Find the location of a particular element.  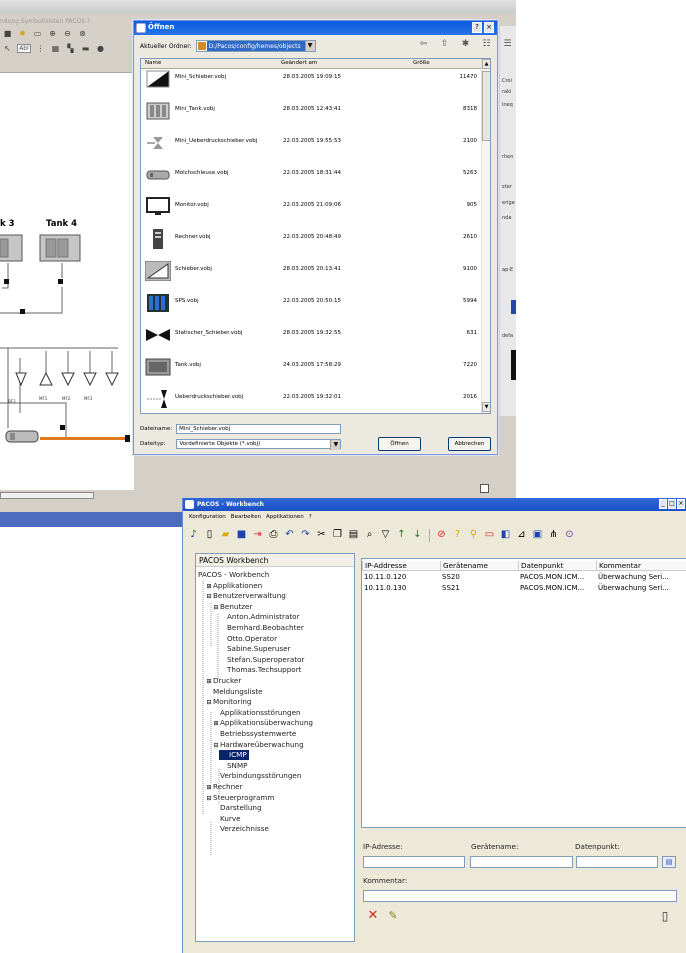

filetype-select: Vordefinierte Objekte (*.vobj) ▼ is located at coordinates (259, 444).